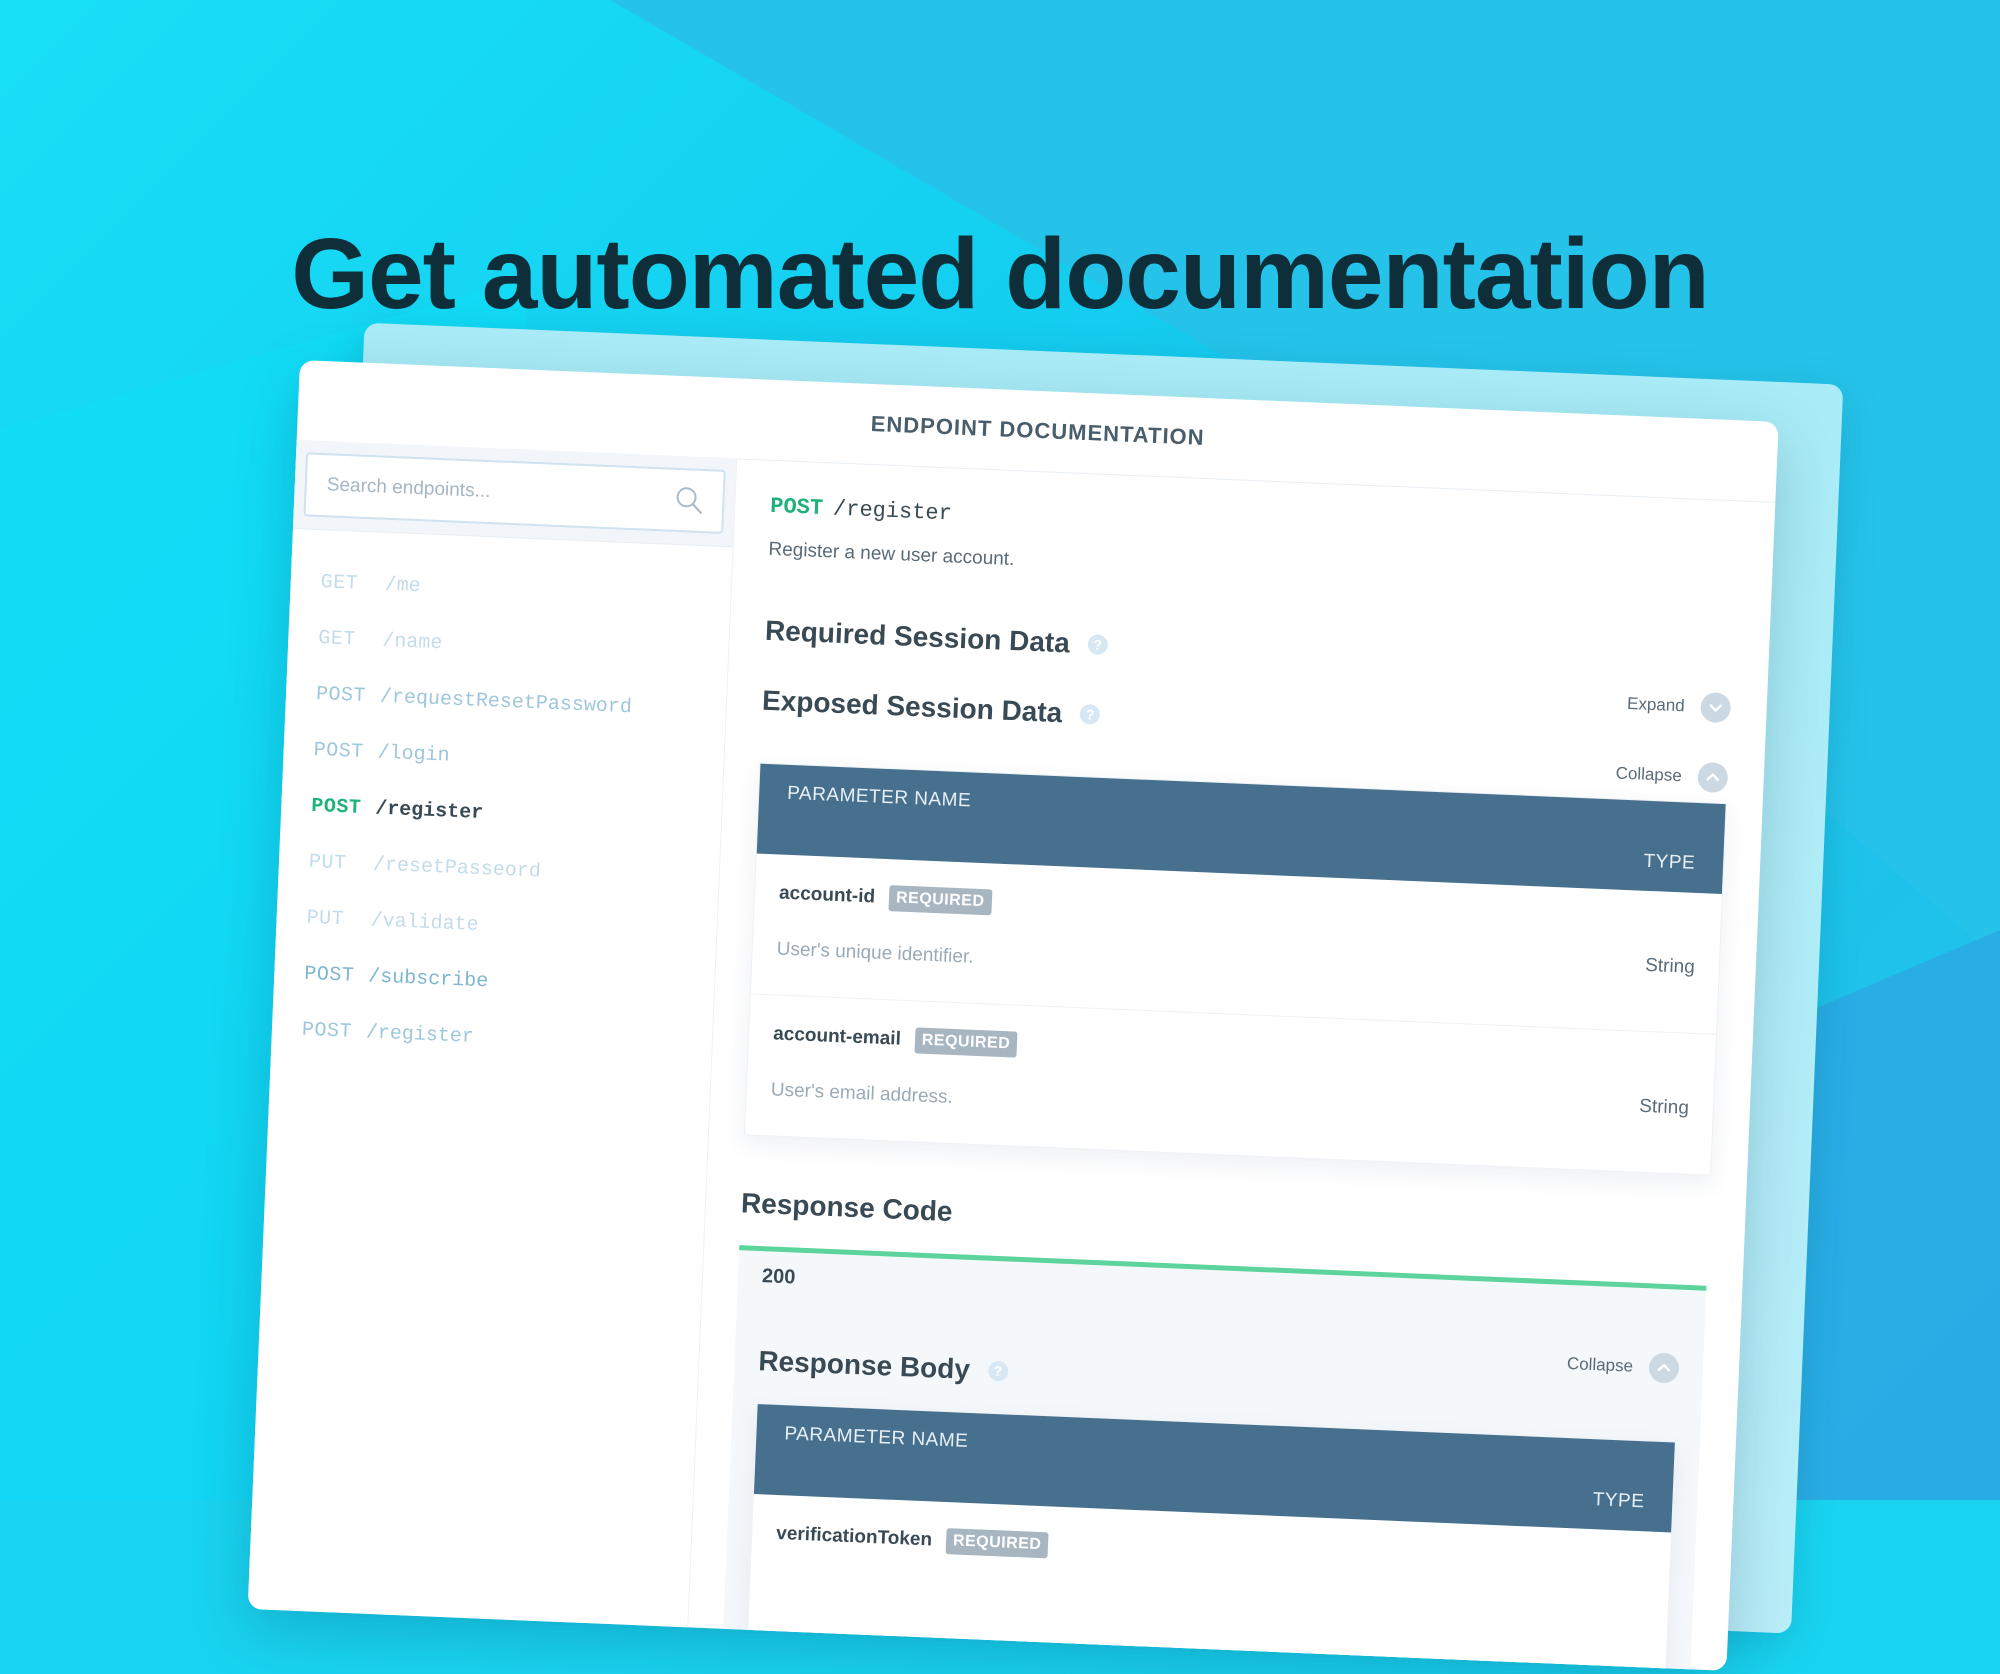  What do you see at coordinates (837, 1036) in the screenshot?
I see `param-name-text: account-email` at bounding box center [837, 1036].